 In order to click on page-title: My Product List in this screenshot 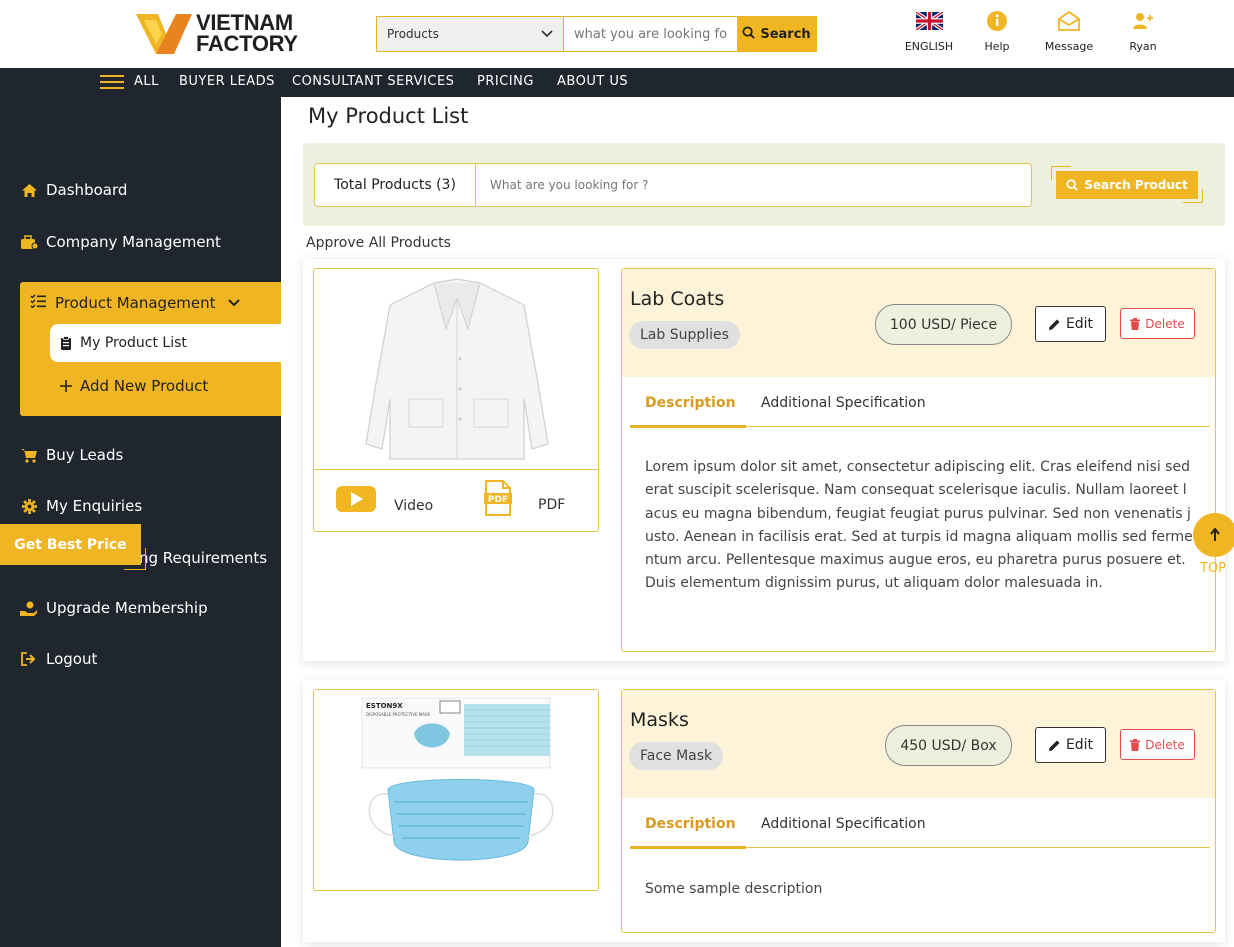, I will do `click(388, 116)`.